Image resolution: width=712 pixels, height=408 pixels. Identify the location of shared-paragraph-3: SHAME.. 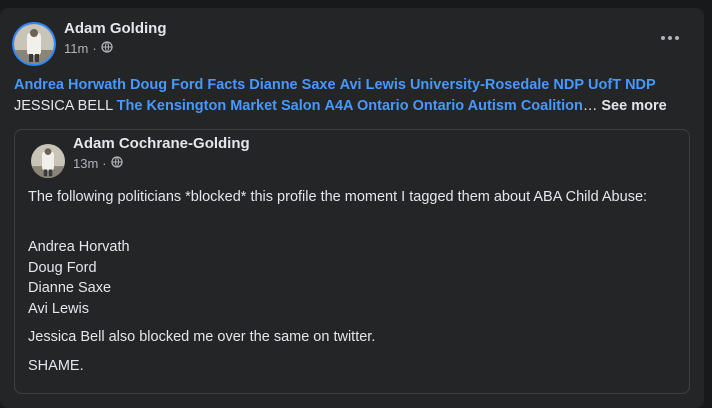
(56, 366).